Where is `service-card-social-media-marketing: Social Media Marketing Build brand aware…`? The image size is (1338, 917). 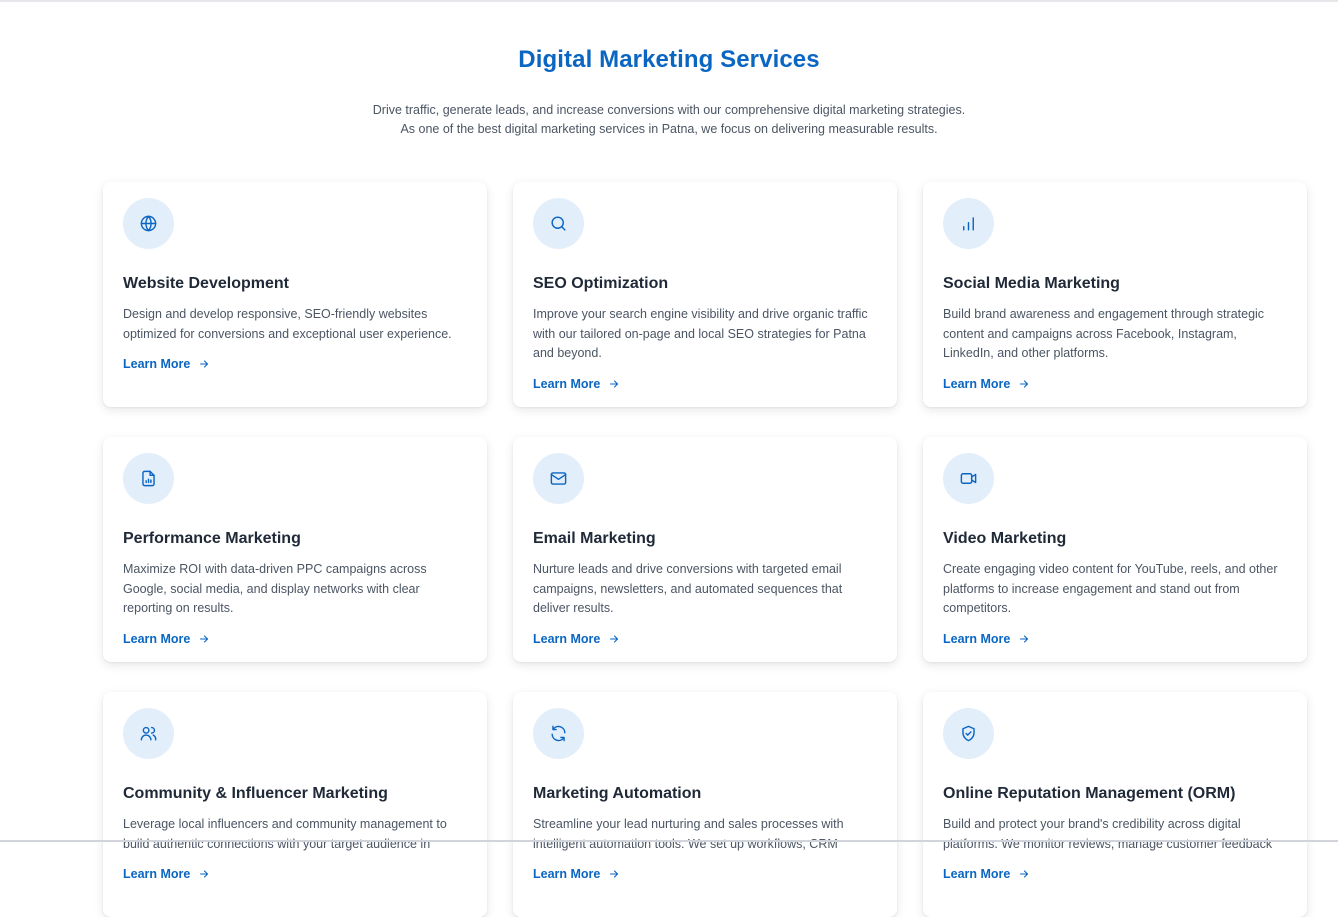 service-card-social-media-marketing: Social Media Marketing Build brand aware… is located at coordinates (1115, 294).